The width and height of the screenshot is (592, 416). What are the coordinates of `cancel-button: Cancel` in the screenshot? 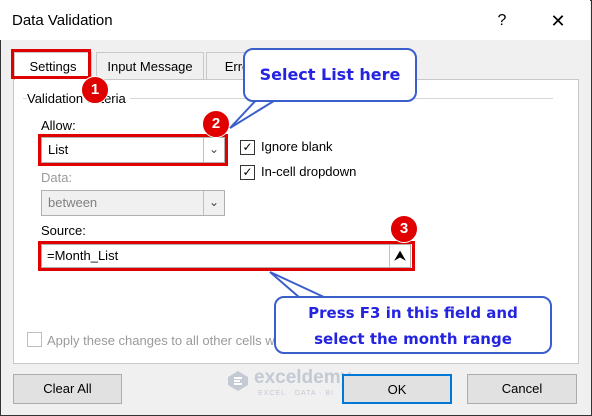 It's located at (522, 389).